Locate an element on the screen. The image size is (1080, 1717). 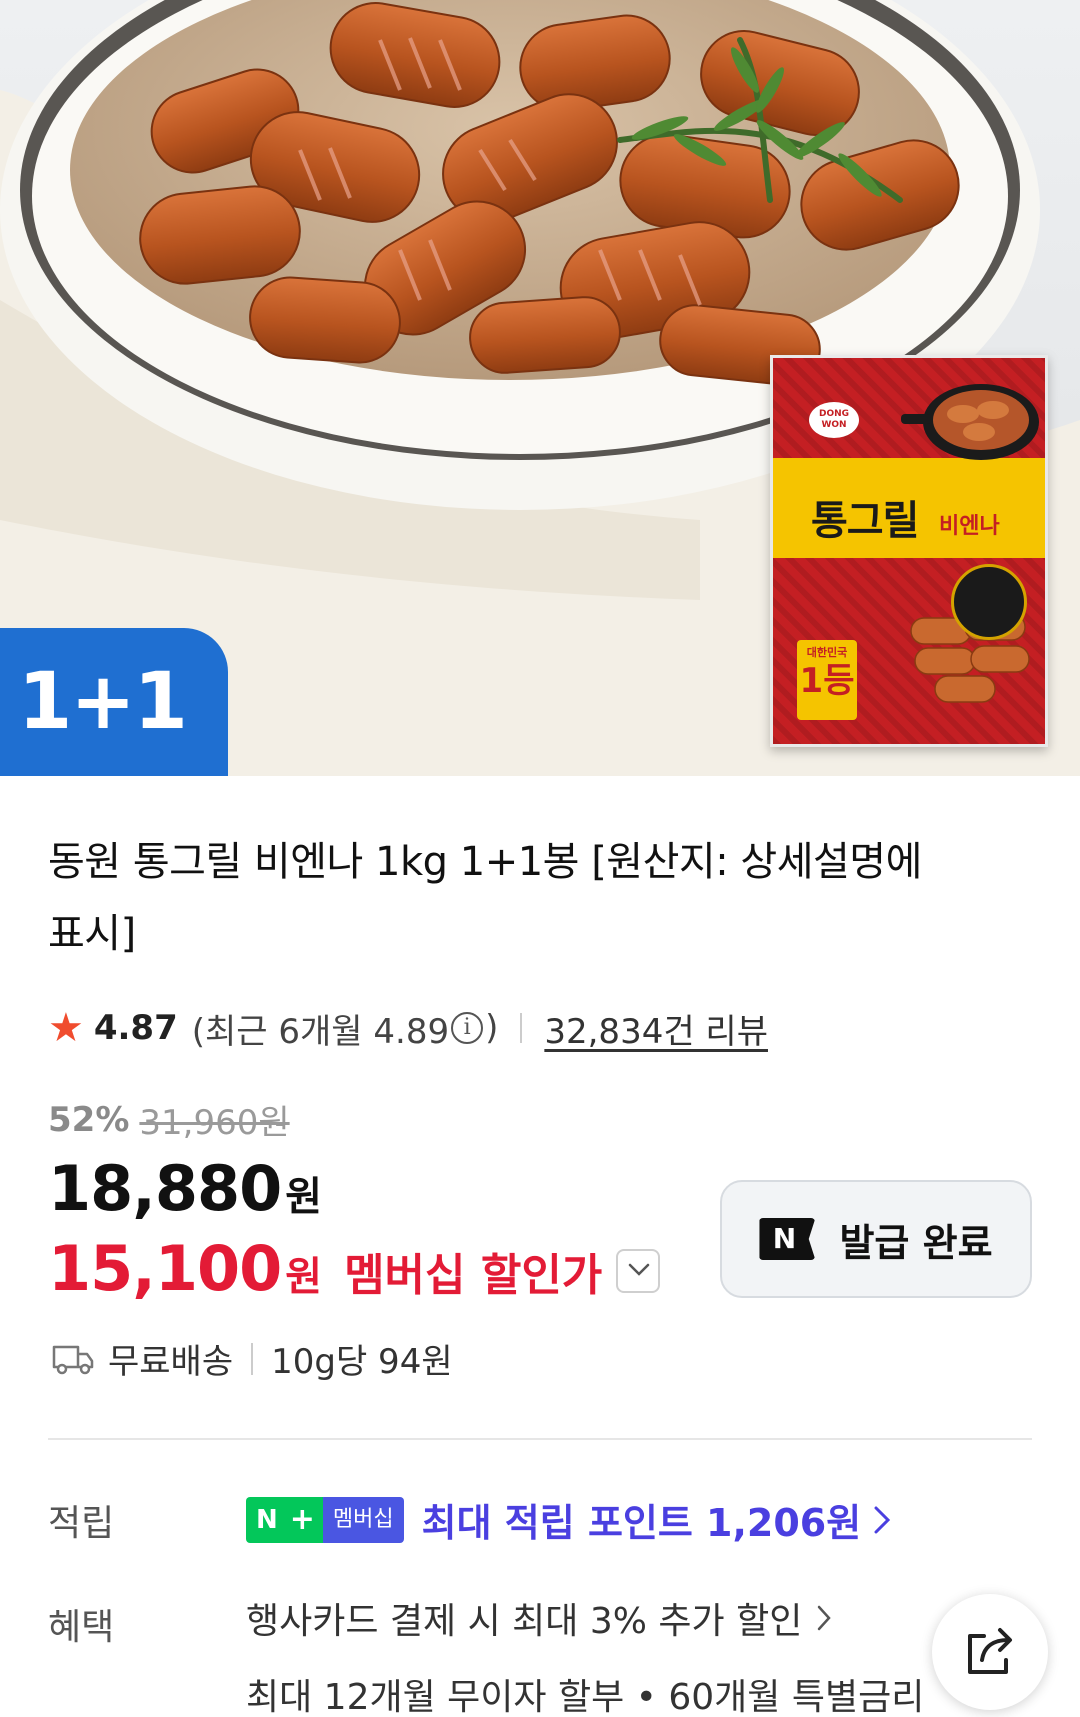
membership-price-value: 15,100 is located at coordinates (165, 1268).